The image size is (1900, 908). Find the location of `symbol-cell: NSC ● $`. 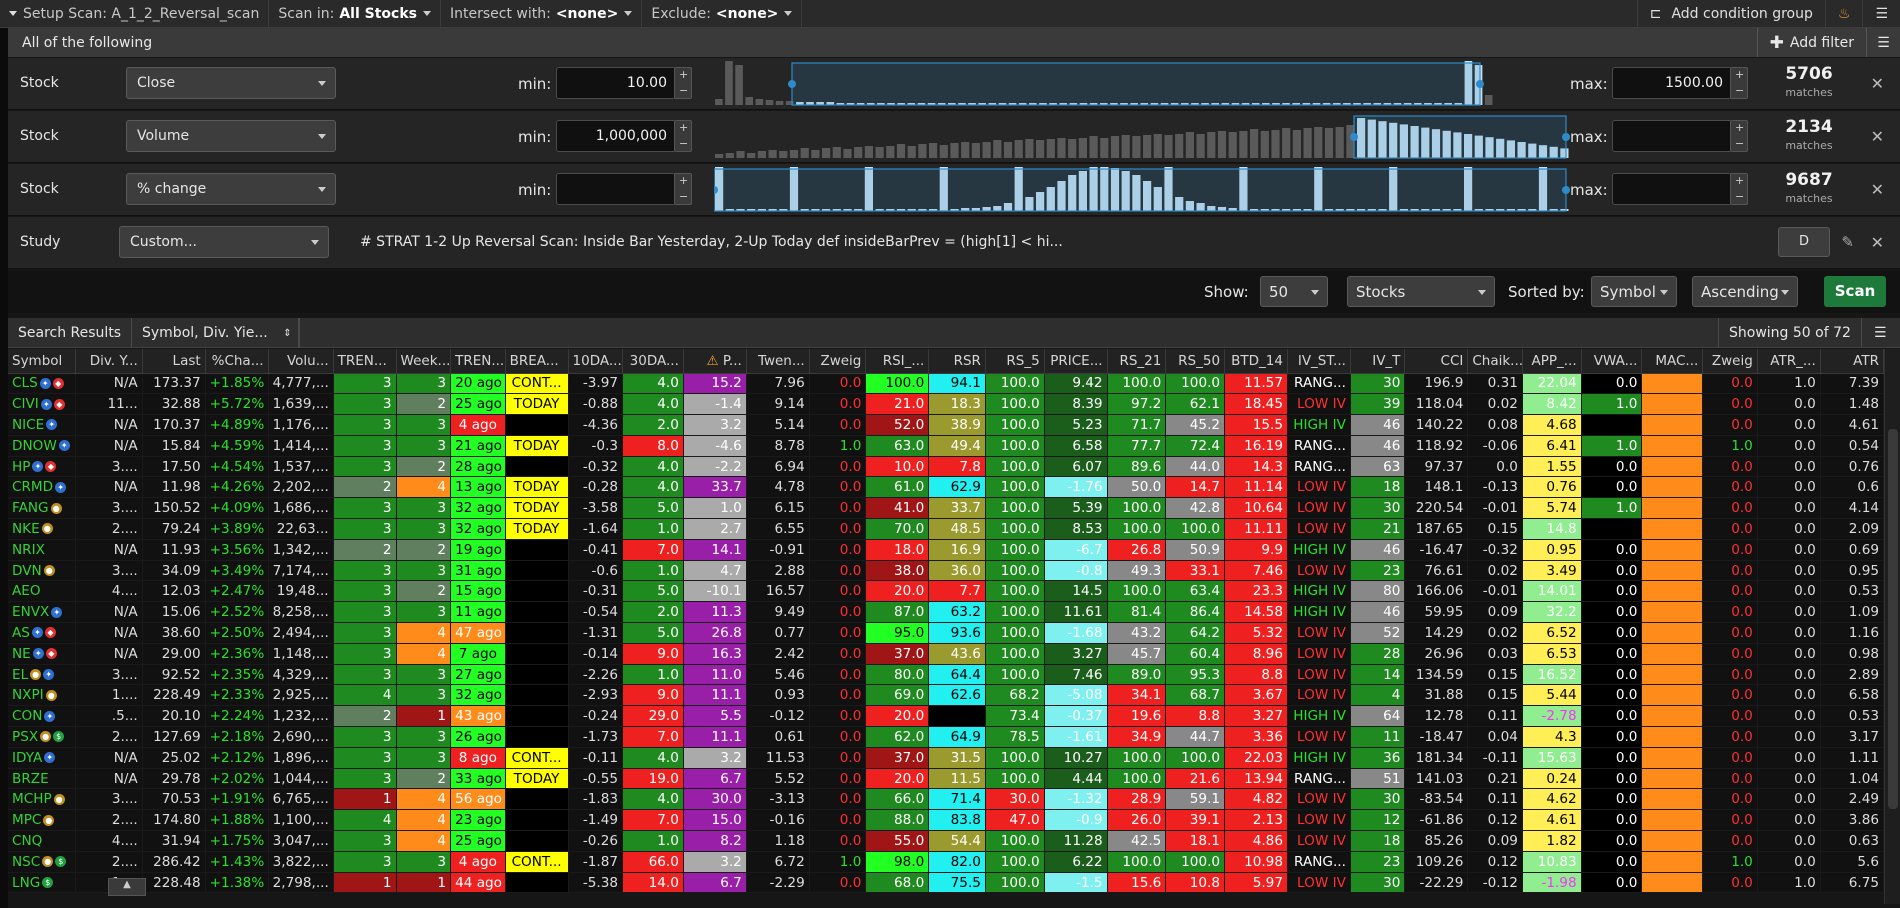

symbol-cell: NSC ● $ is located at coordinates (42, 862).